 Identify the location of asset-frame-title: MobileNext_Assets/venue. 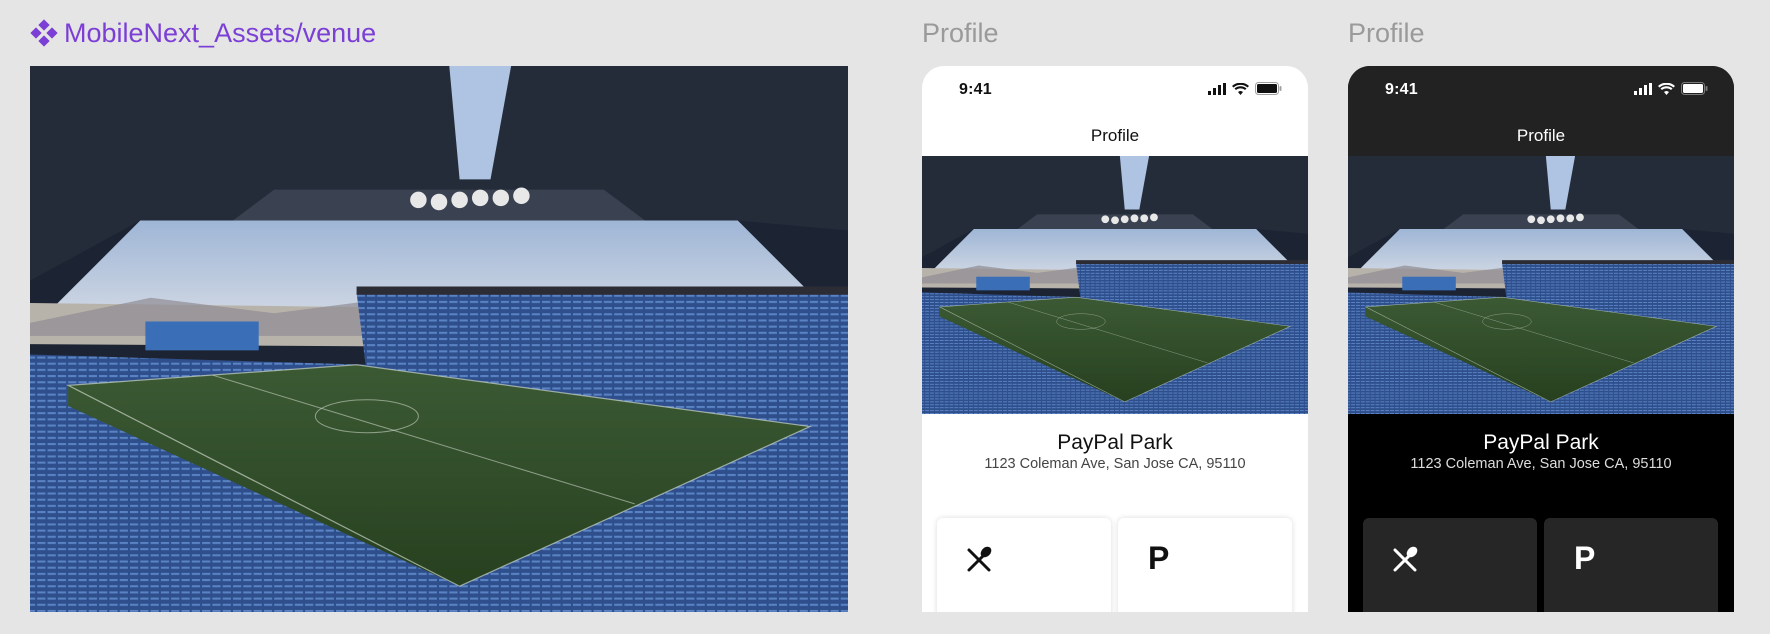
(220, 33).